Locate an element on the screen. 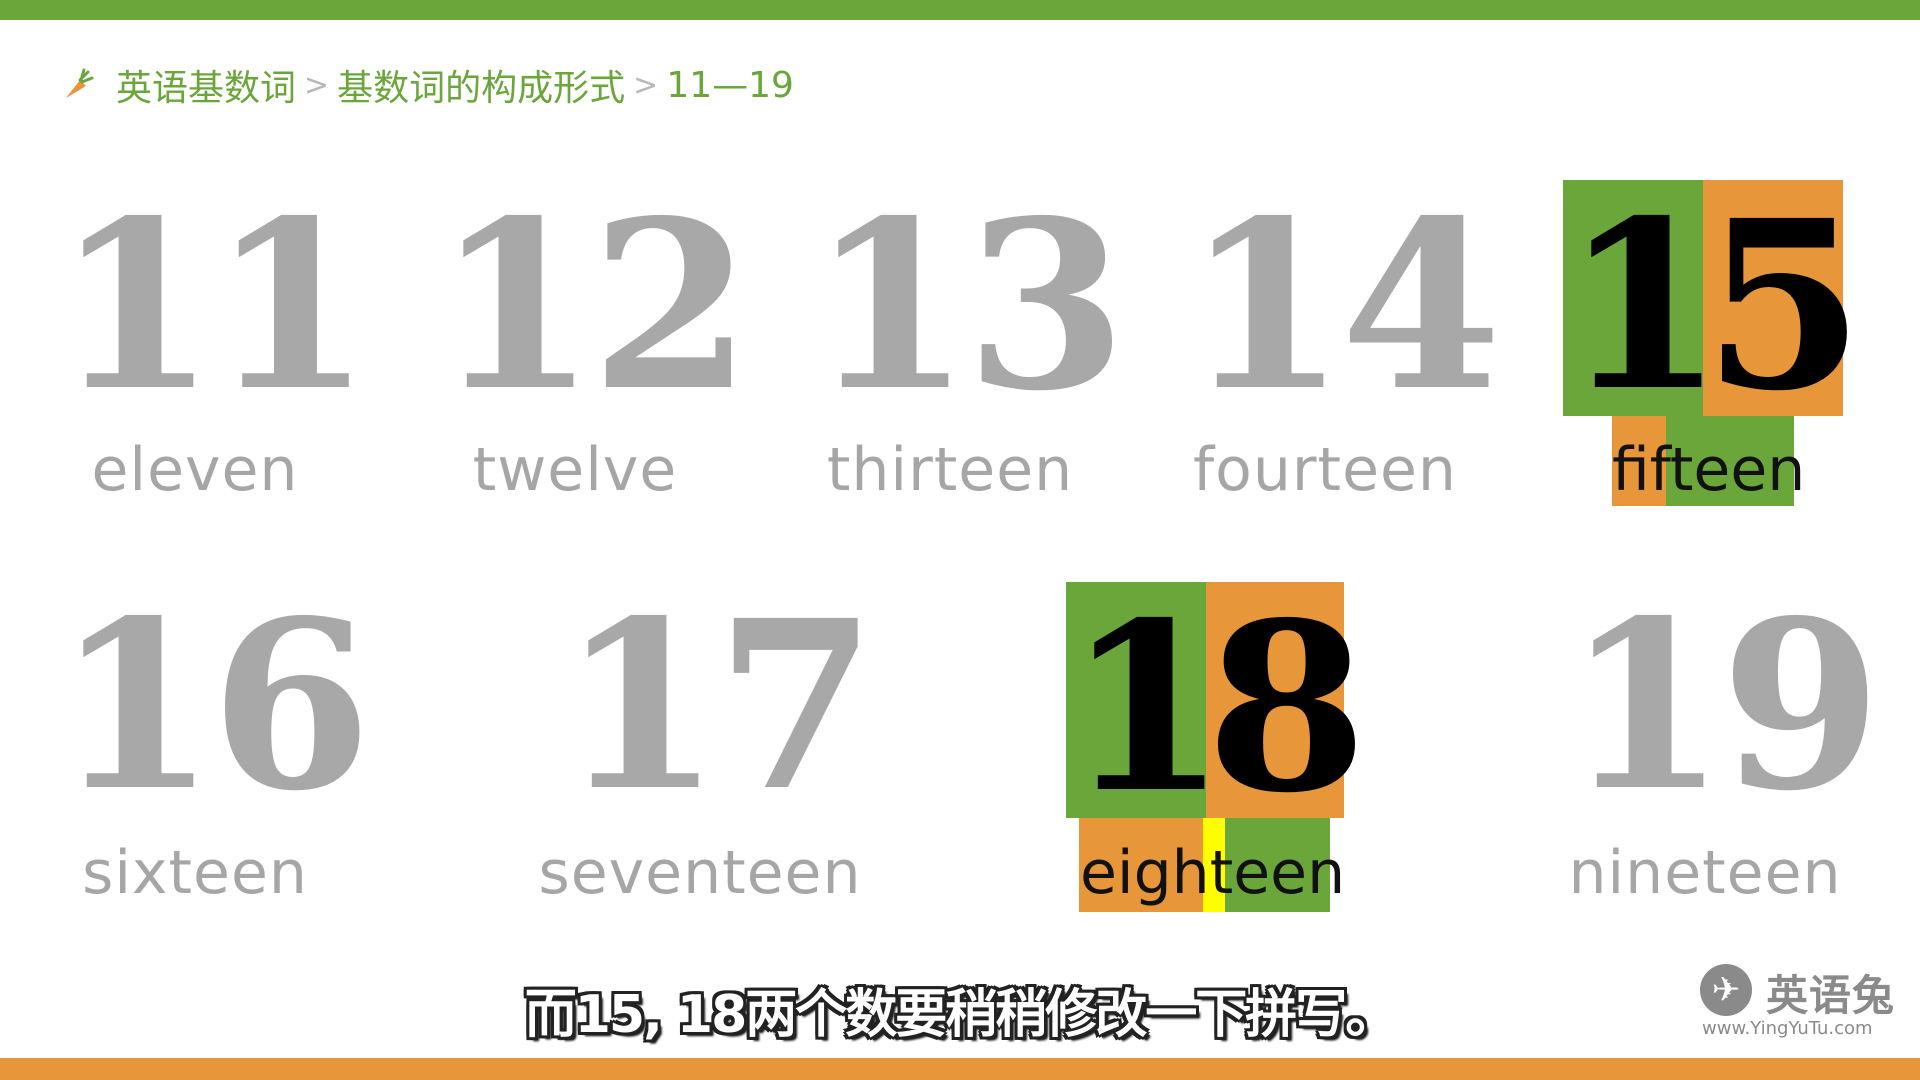 Image resolution: width=1920 pixels, height=1080 pixels. breadcrumb-item-1: 英语基数词 is located at coordinates (206, 85).